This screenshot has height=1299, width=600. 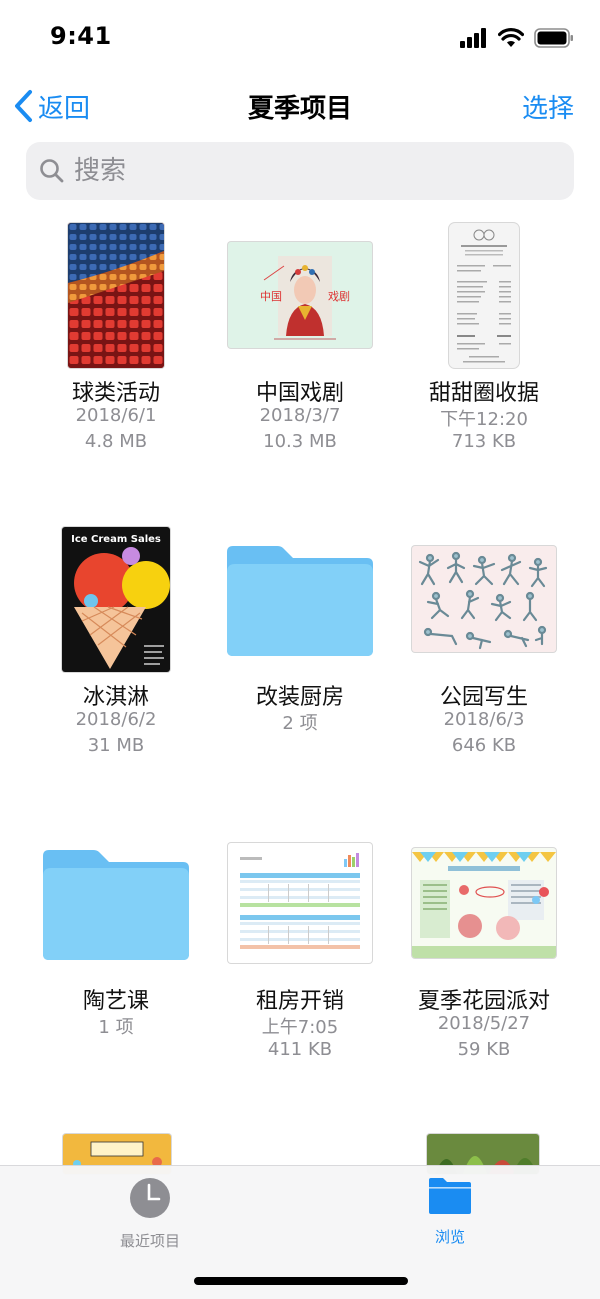 What do you see at coordinates (484, 903) in the screenshot?
I see `party-document-thumbnail` at bounding box center [484, 903].